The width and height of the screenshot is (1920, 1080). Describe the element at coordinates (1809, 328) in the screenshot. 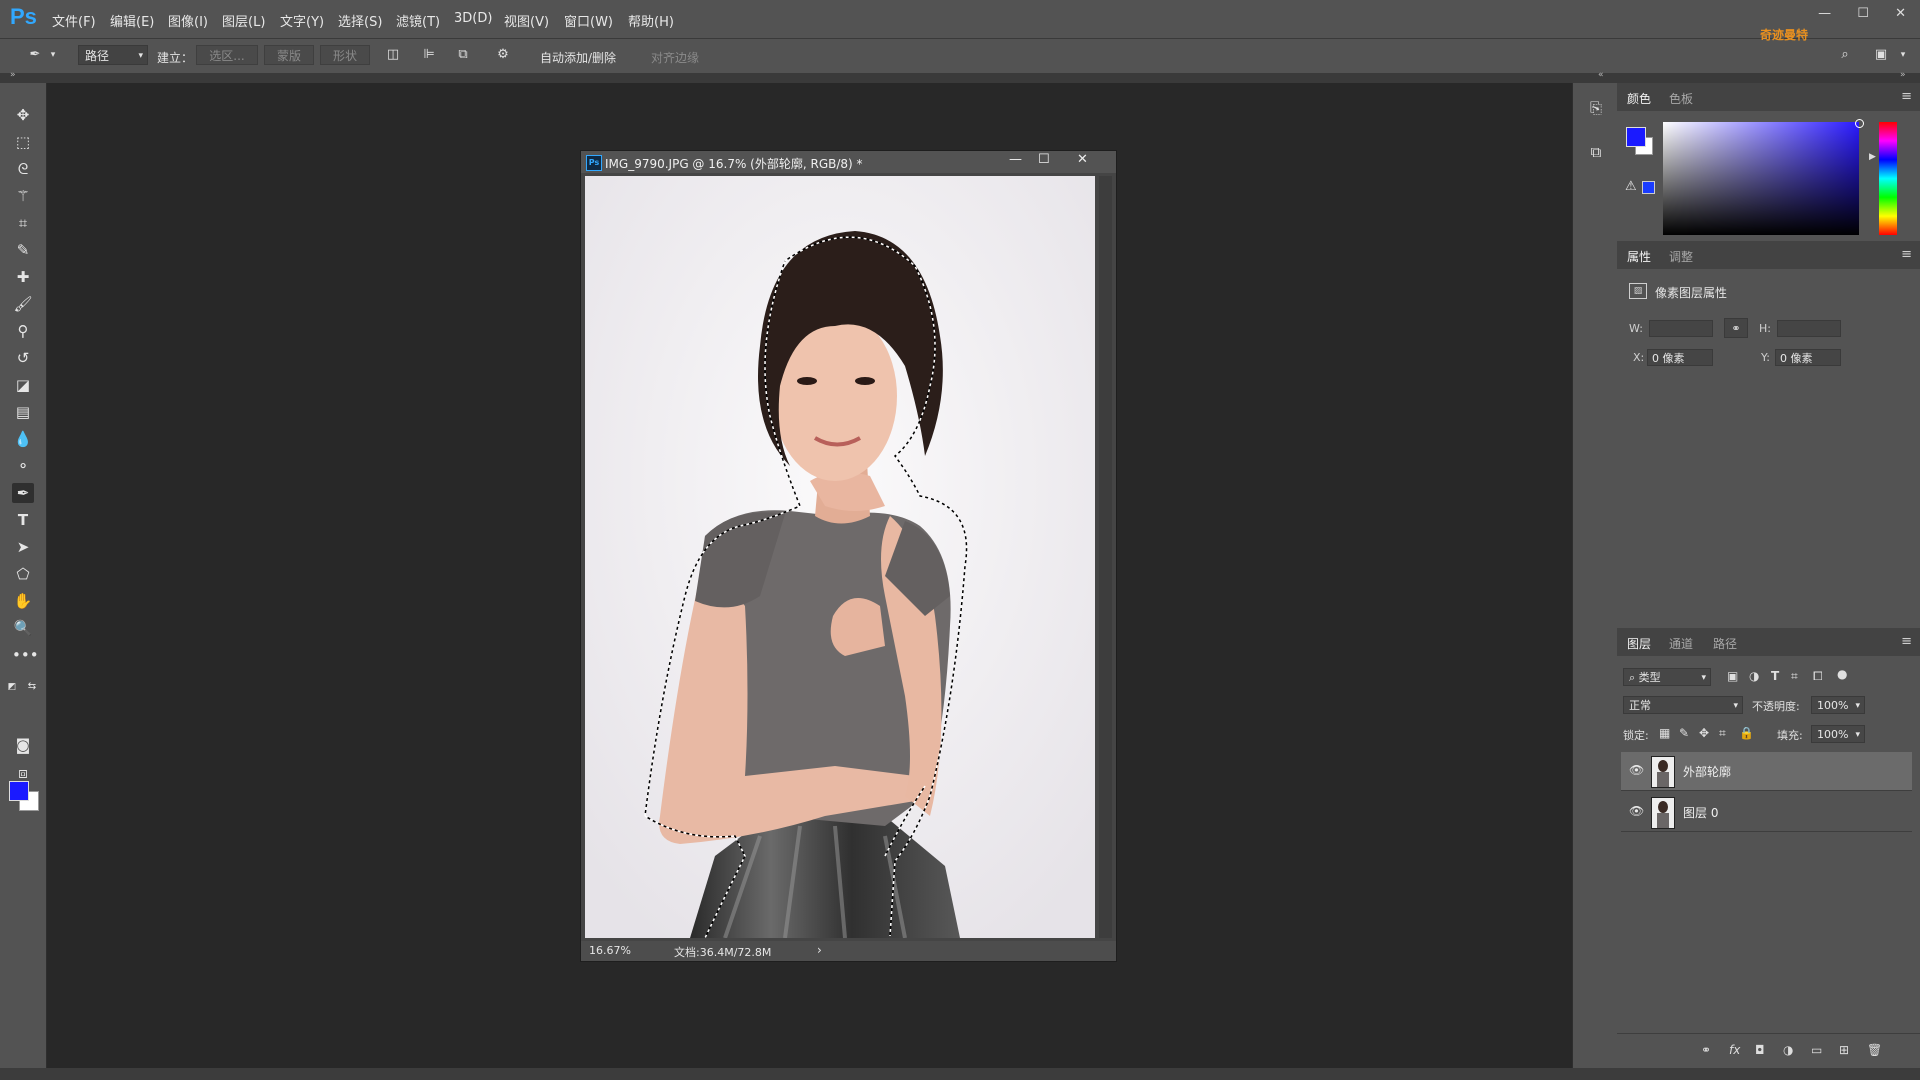

I see `height-input` at that location.